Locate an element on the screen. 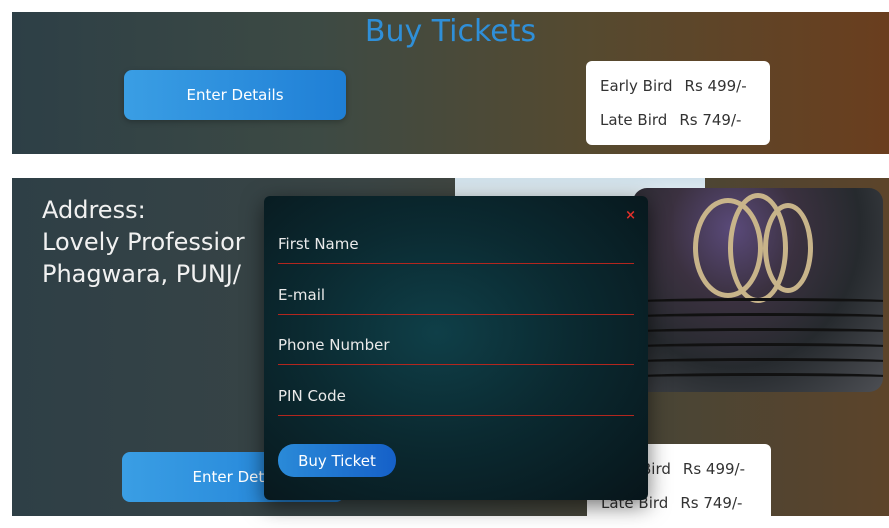 The height and width of the screenshot is (528, 889). price-label: Early Bird is located at coordinates (636, 86).